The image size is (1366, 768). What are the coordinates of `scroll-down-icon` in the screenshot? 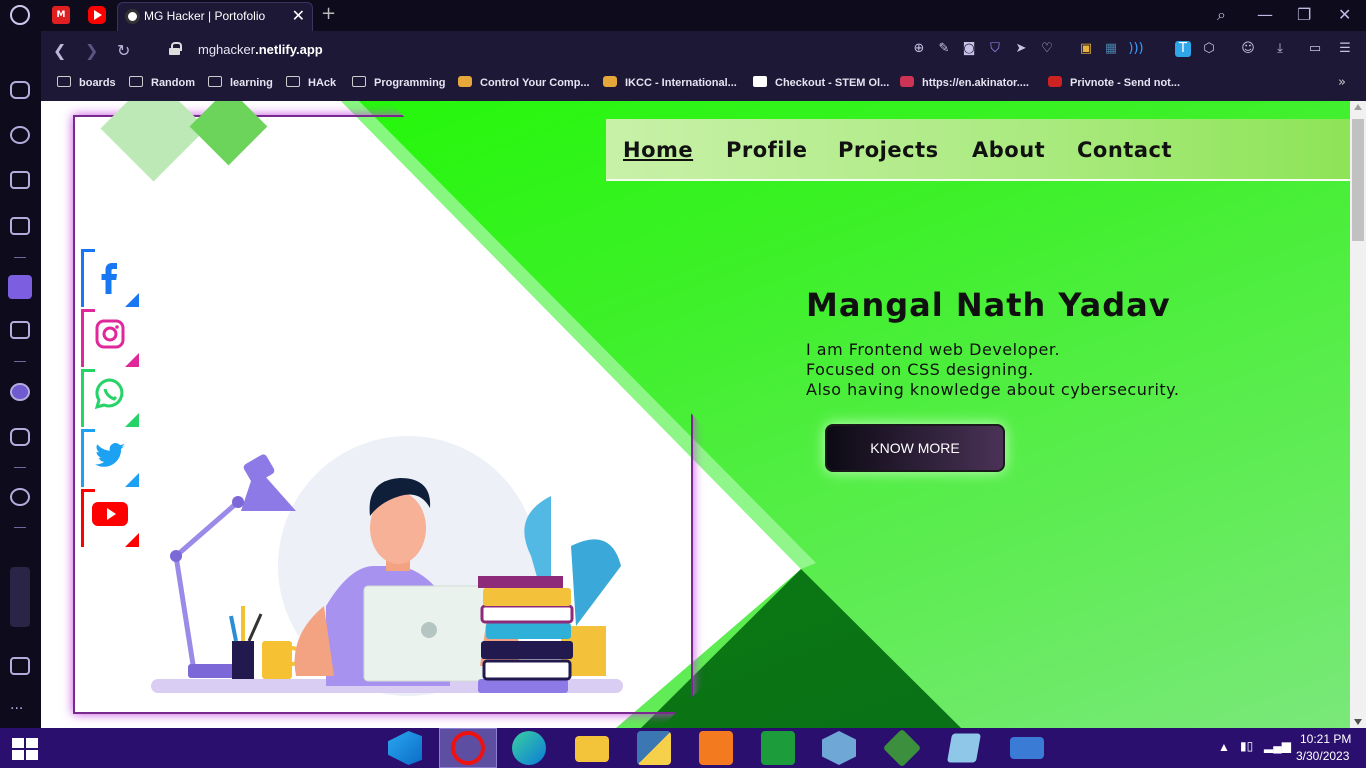 It's located at (1358, 722).